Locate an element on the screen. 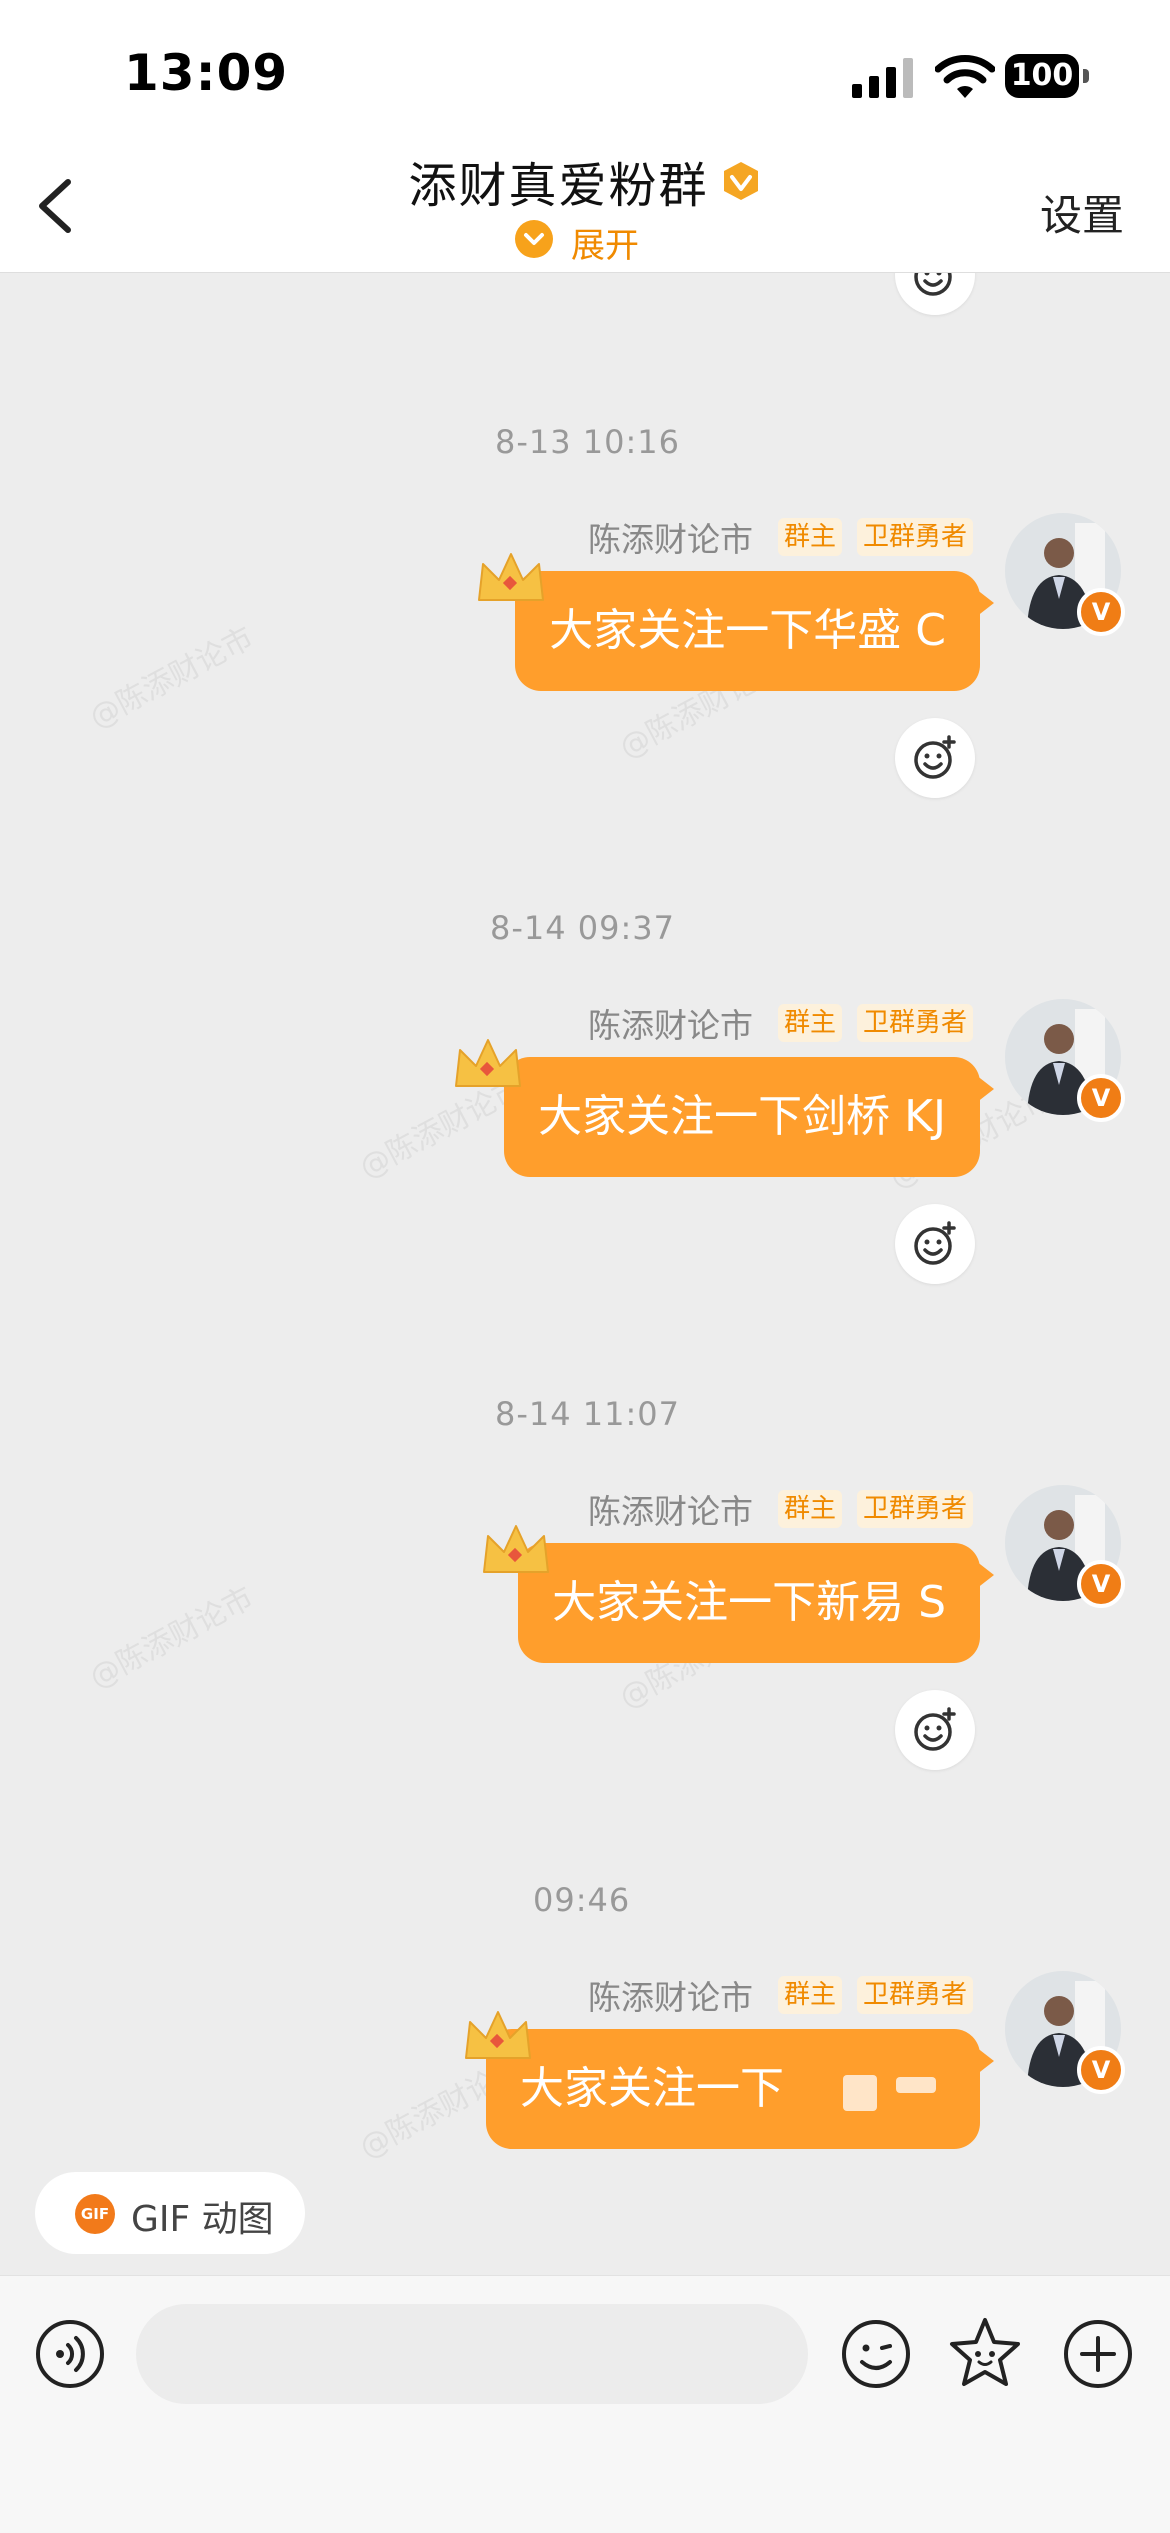 The image size is (1170, 2533). message-timestamp: 8-13 10:16 is located at coordinates (588, 442).